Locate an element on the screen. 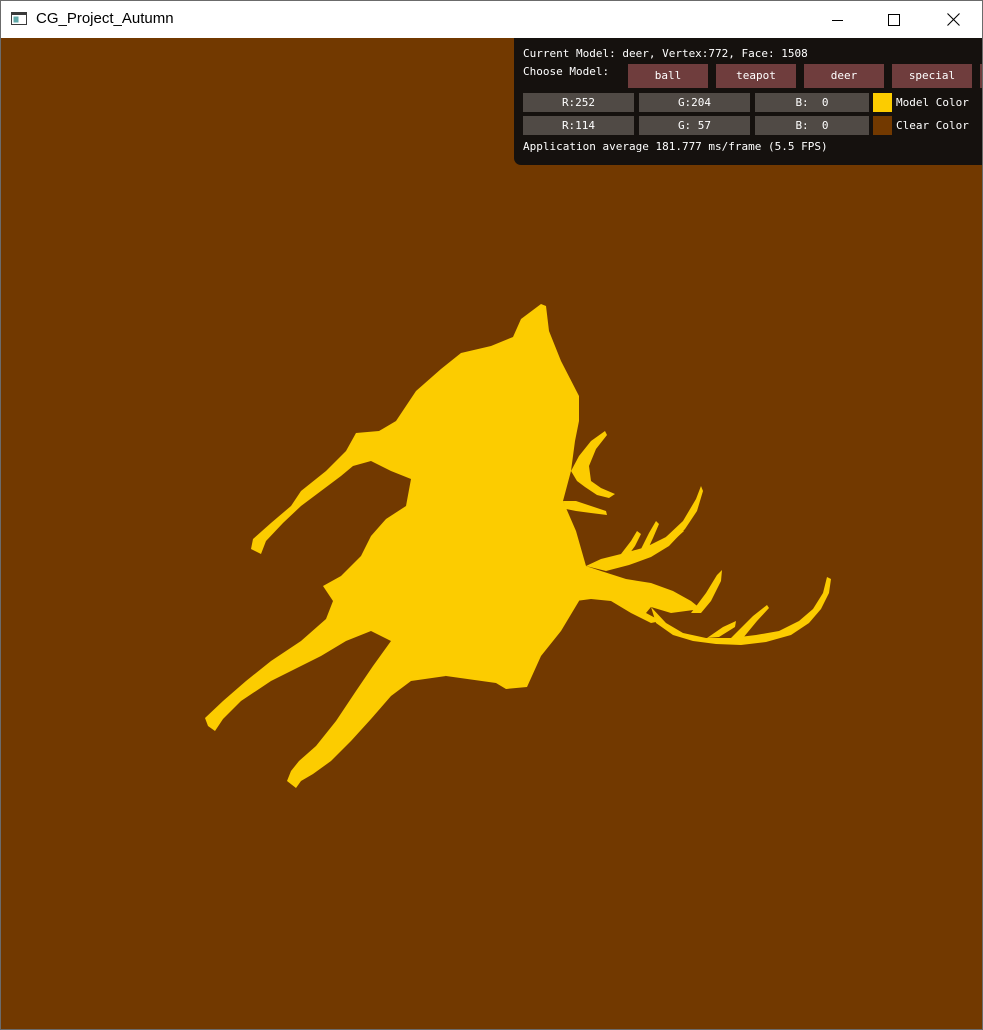 The image size is (983, 1030). model-button-ball: ball is located at coordinates (668, 76).